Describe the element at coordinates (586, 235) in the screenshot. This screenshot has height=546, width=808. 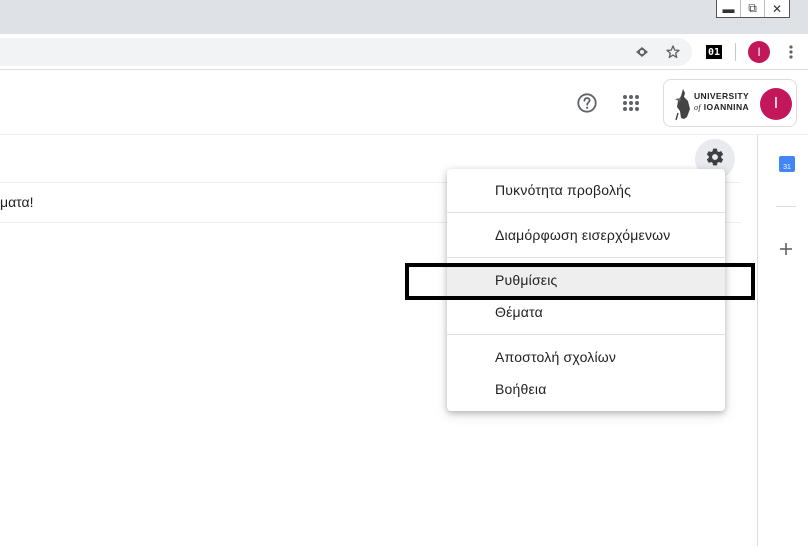
I see `menu-item-configure-inbox: Διαμόρφωση εισερχόμενων` at that location.